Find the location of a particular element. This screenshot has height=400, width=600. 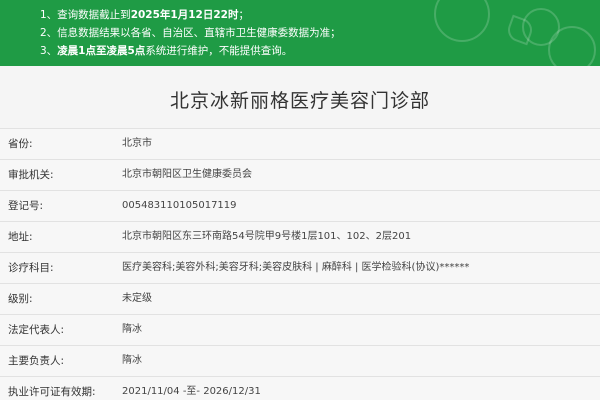

row-label: 法定代表人: is located at coordinates (36, 330).